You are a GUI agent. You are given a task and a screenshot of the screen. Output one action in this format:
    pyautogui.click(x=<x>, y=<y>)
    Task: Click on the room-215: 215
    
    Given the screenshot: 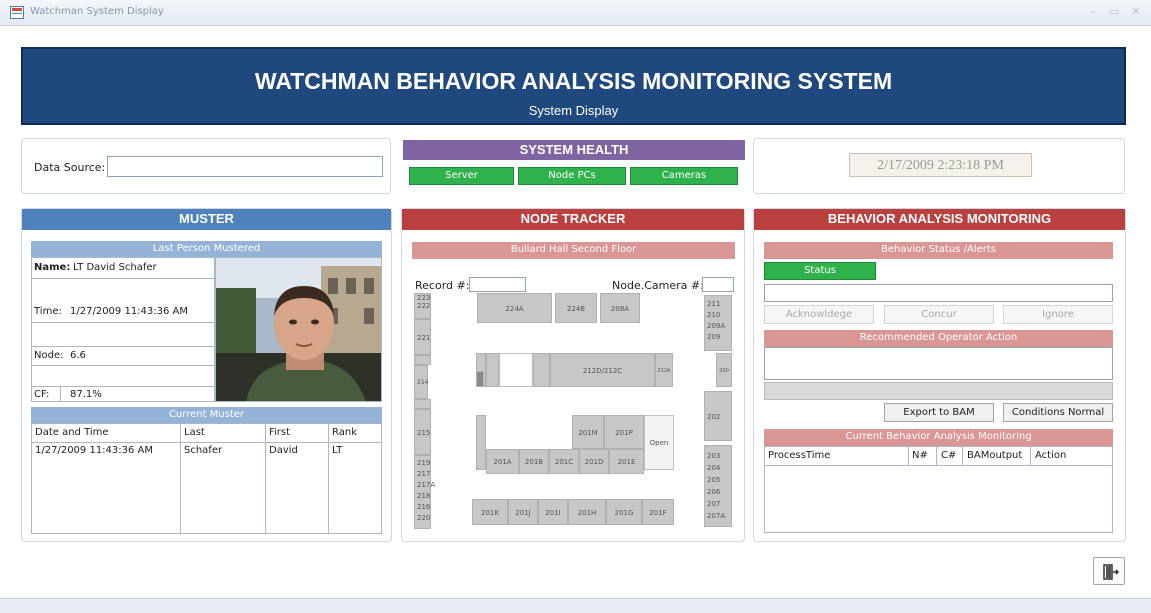 What is the action you would take?
    pyautogui.click(x=422, y=432)
    